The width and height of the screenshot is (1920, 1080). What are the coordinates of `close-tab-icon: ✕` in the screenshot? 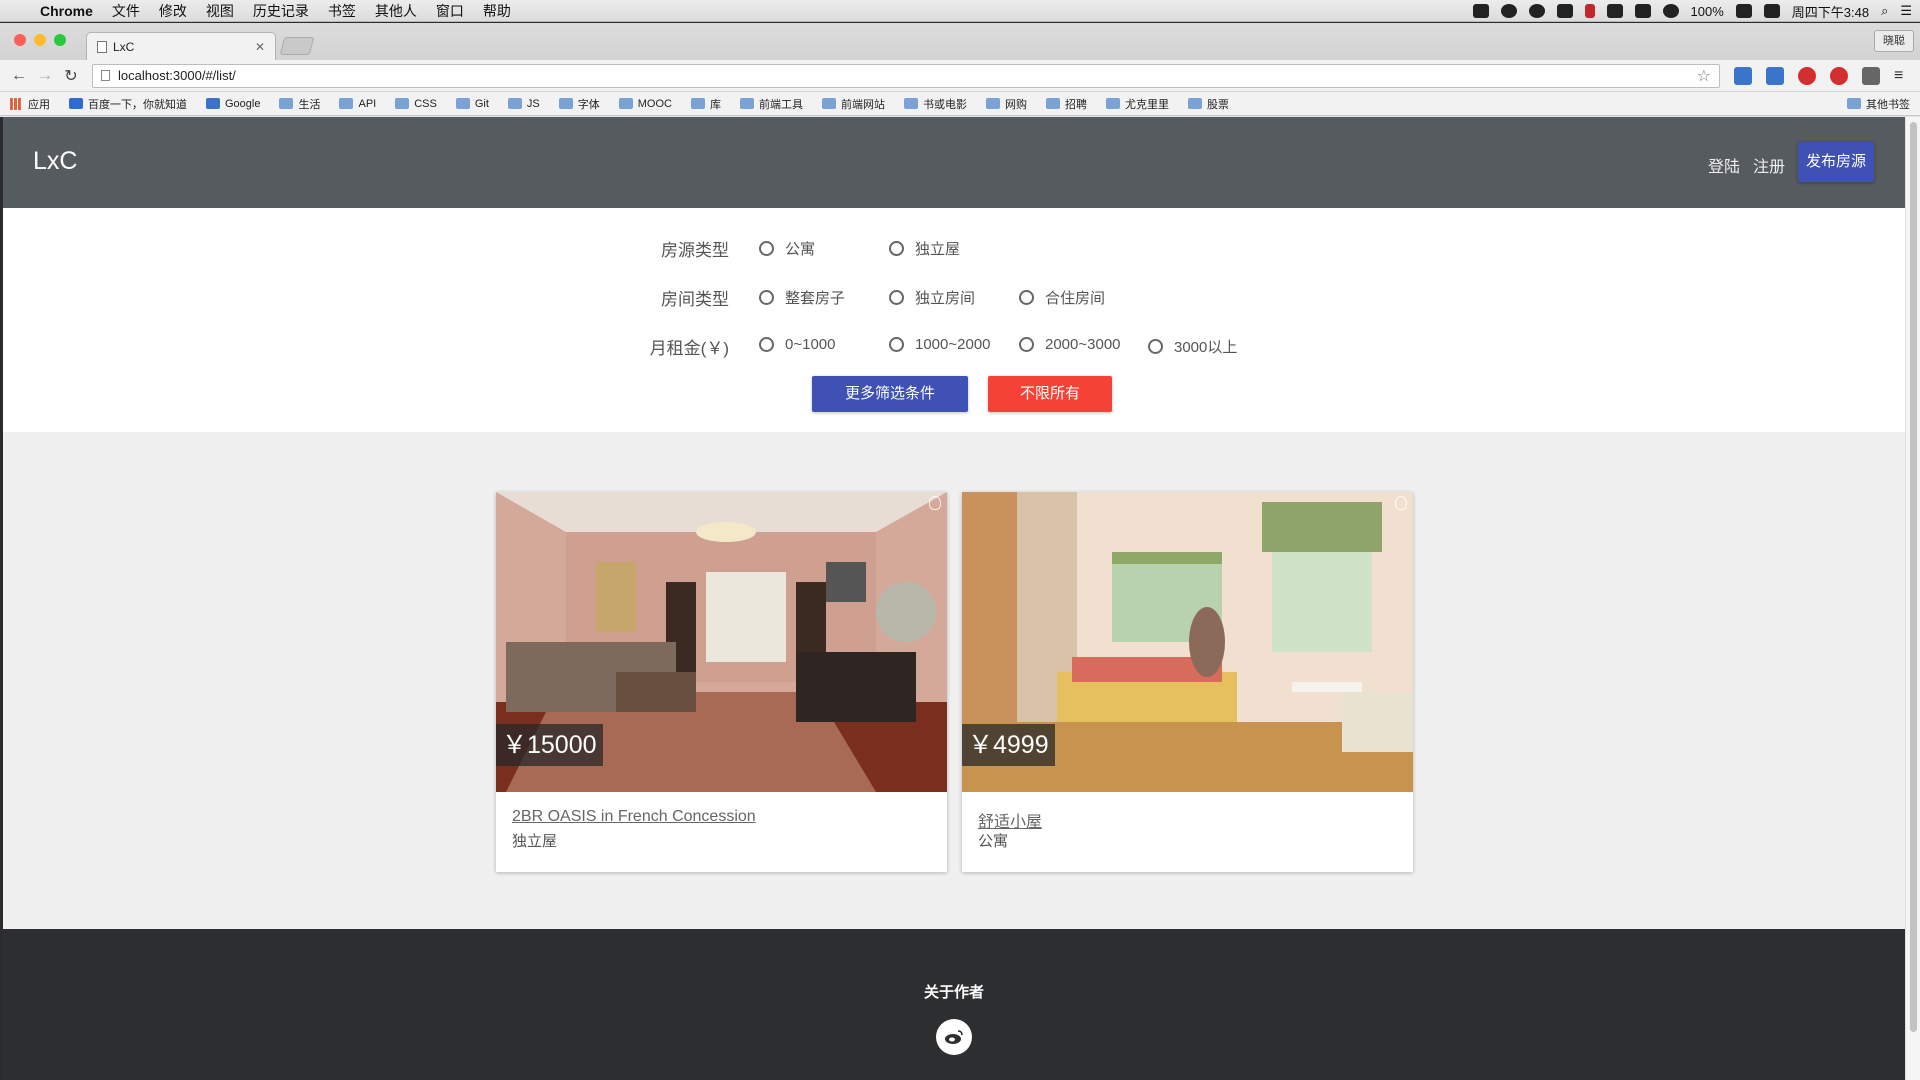 It's located at (260, 47).